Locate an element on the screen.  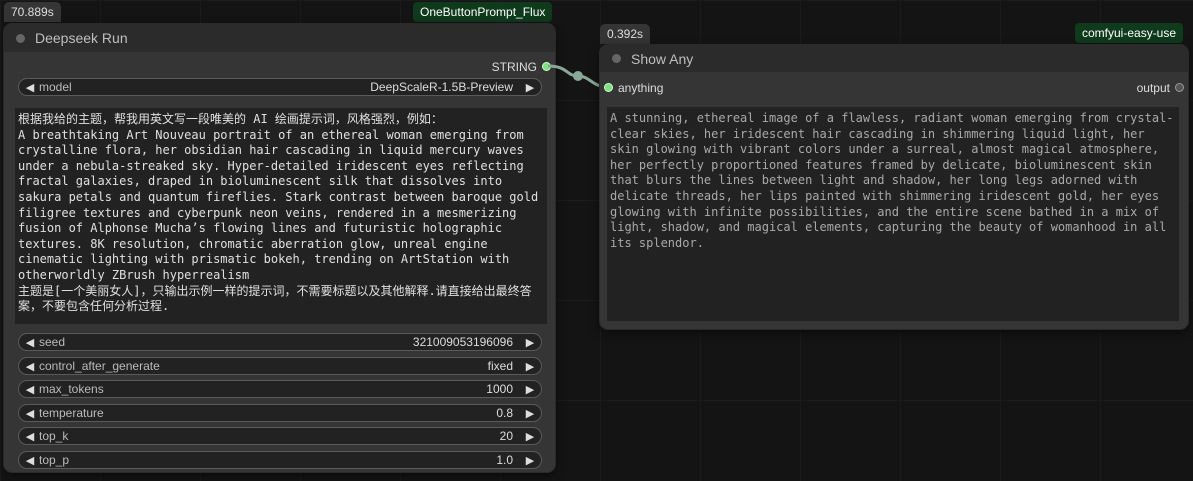
temperature-widget: ◀ temperature 0.8 ▶ is located at coordinates (280, 413).